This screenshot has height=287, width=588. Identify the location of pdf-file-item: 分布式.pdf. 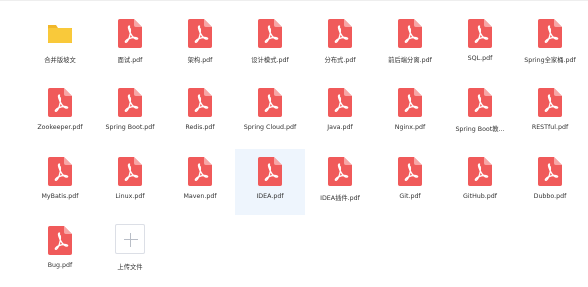
(340, 44).